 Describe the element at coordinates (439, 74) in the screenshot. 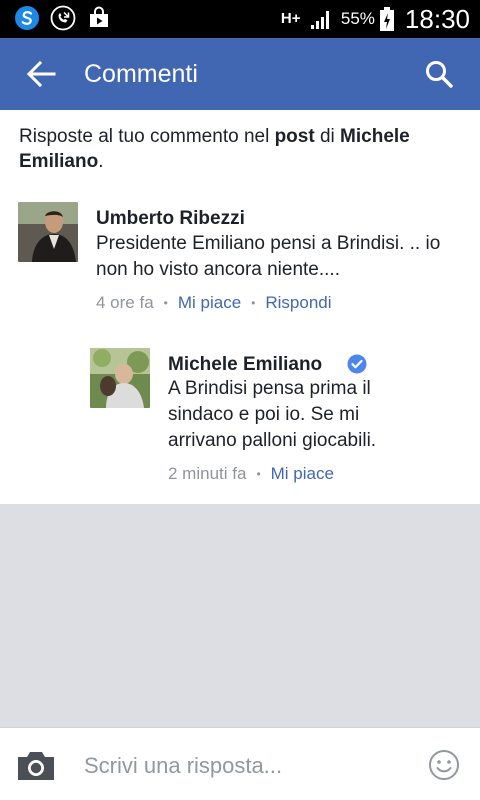

I see `search-icon` at that location.